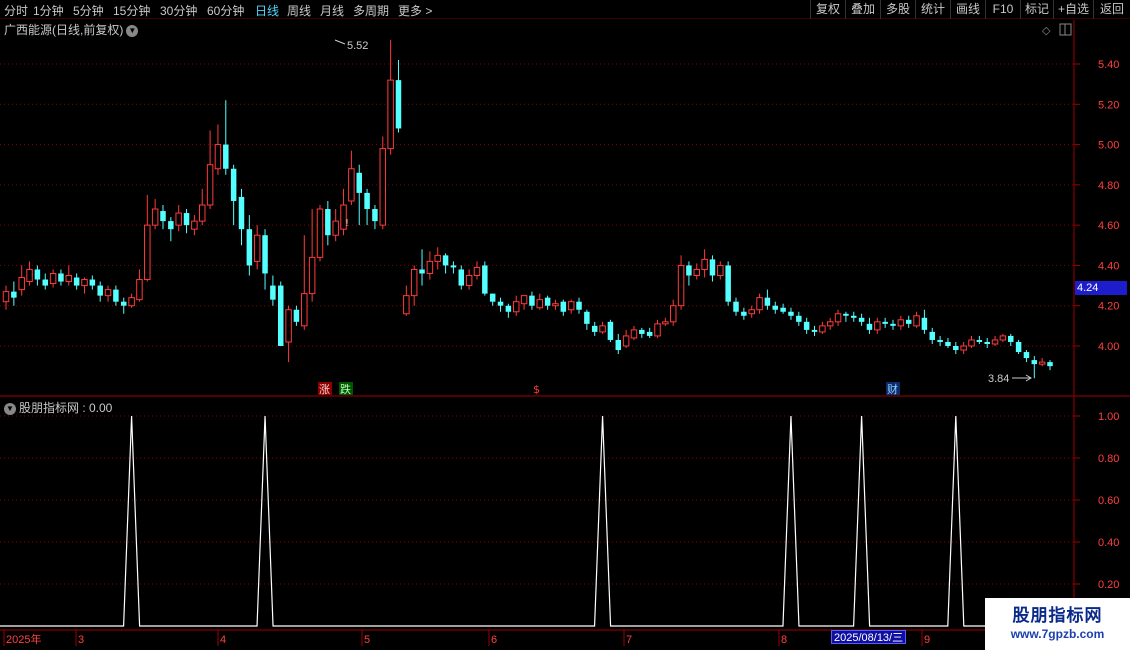 This screenshot has width=1130, height=650. I want to click on high-label: 5.52, so click(357, 46).